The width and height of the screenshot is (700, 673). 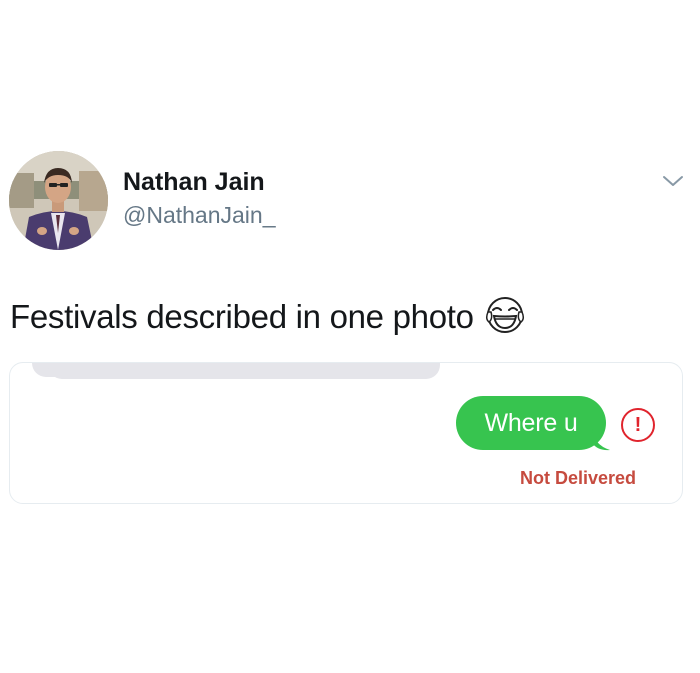 I want to click on avatar-photo, so click(x=58, y=200).